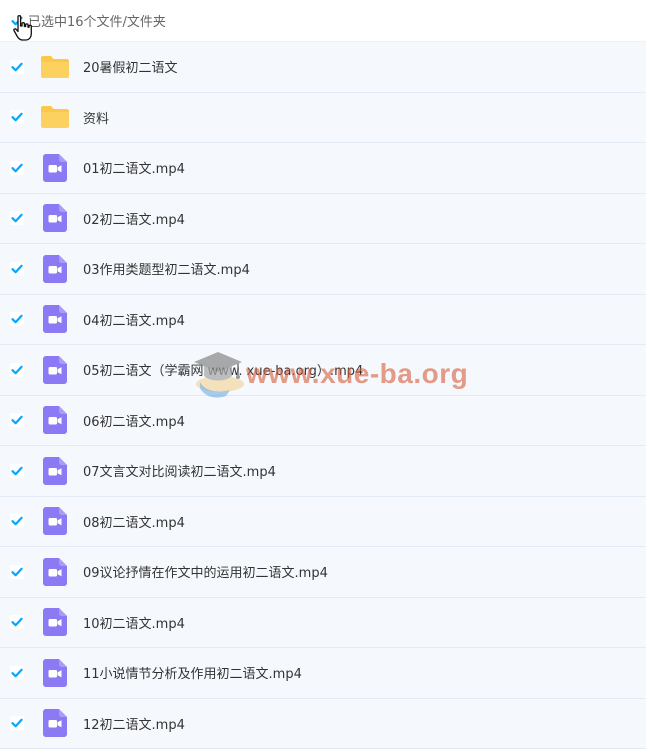 The height and width of the screenshot is (750, 646). I want to click on file-row: 05初二语文（学霸网 www. xue-ba.org）.mp4, so click(323, 370).